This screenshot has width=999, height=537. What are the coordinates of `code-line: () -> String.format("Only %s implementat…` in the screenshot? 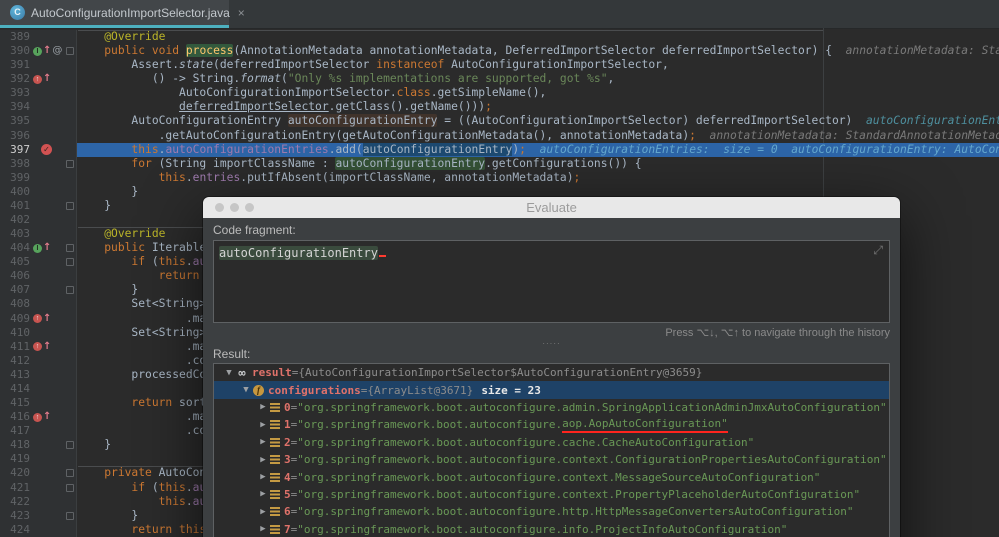 It's located at (538, 79).